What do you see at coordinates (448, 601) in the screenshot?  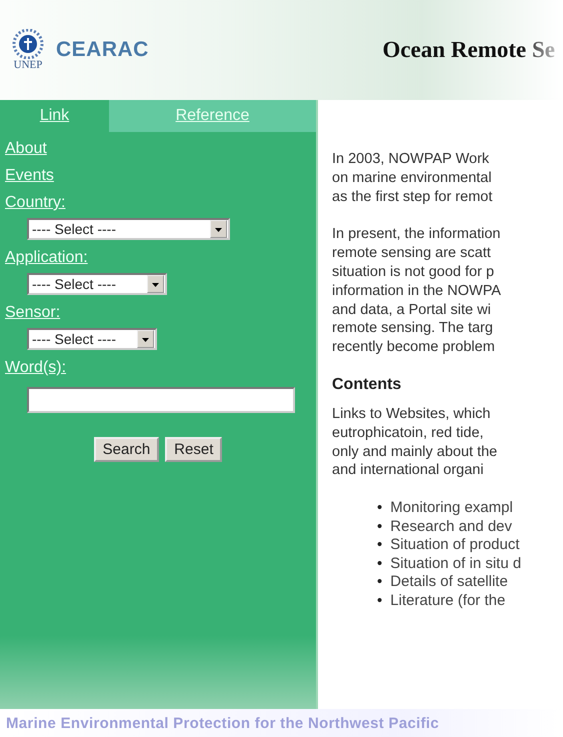 I see `list-item: Literature (for the` at bounding box center [448, 601].